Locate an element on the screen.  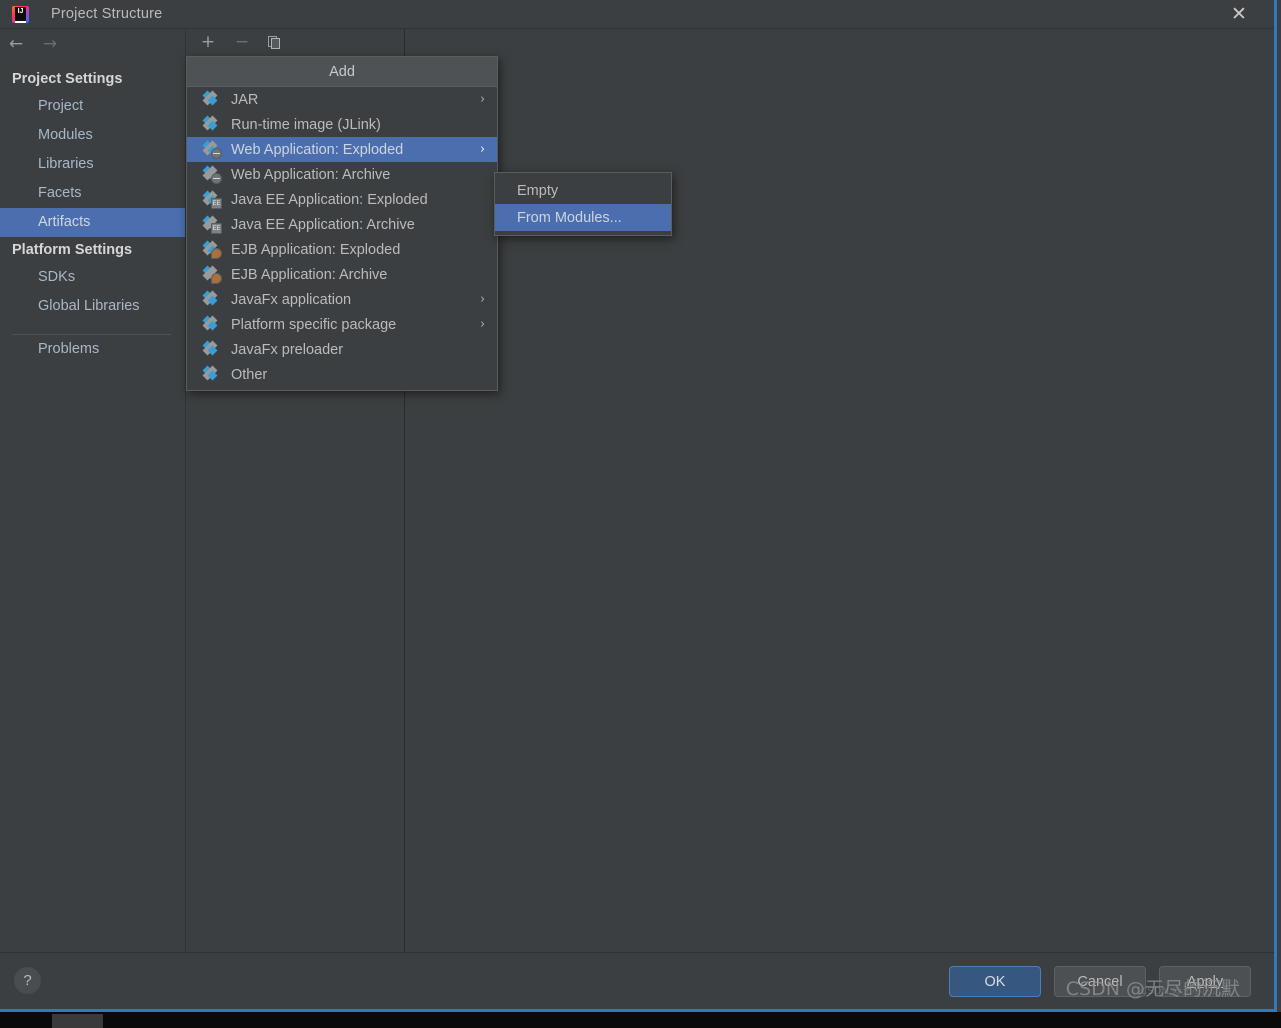
menu-item-runtime-image: Run-time image (JLink) is located at coordinates (342, 124).